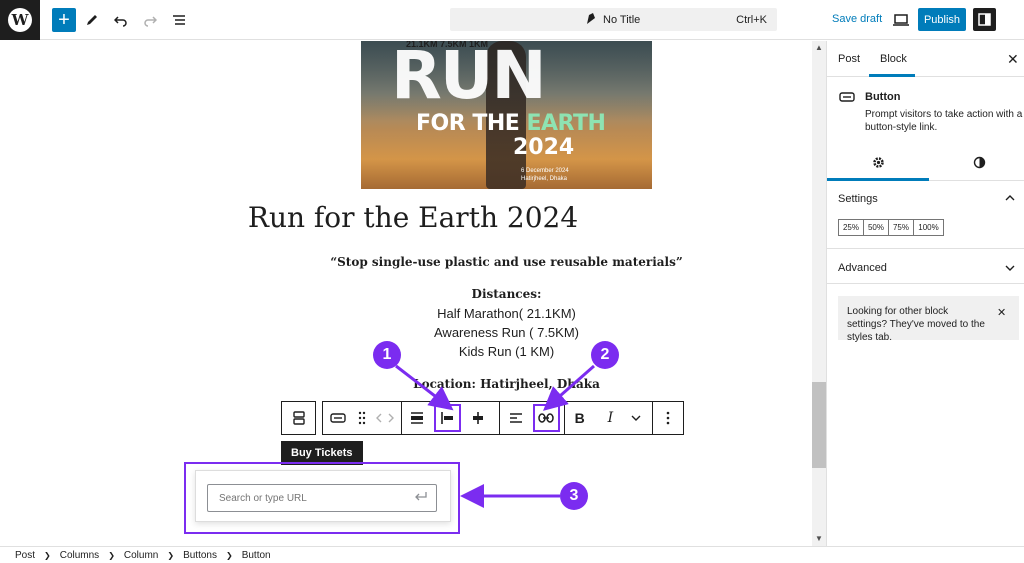 Image resolution: width=1024 pixels, height=563 pixels. I want to click on breadcrumb-post: Post, so click(25, 555).